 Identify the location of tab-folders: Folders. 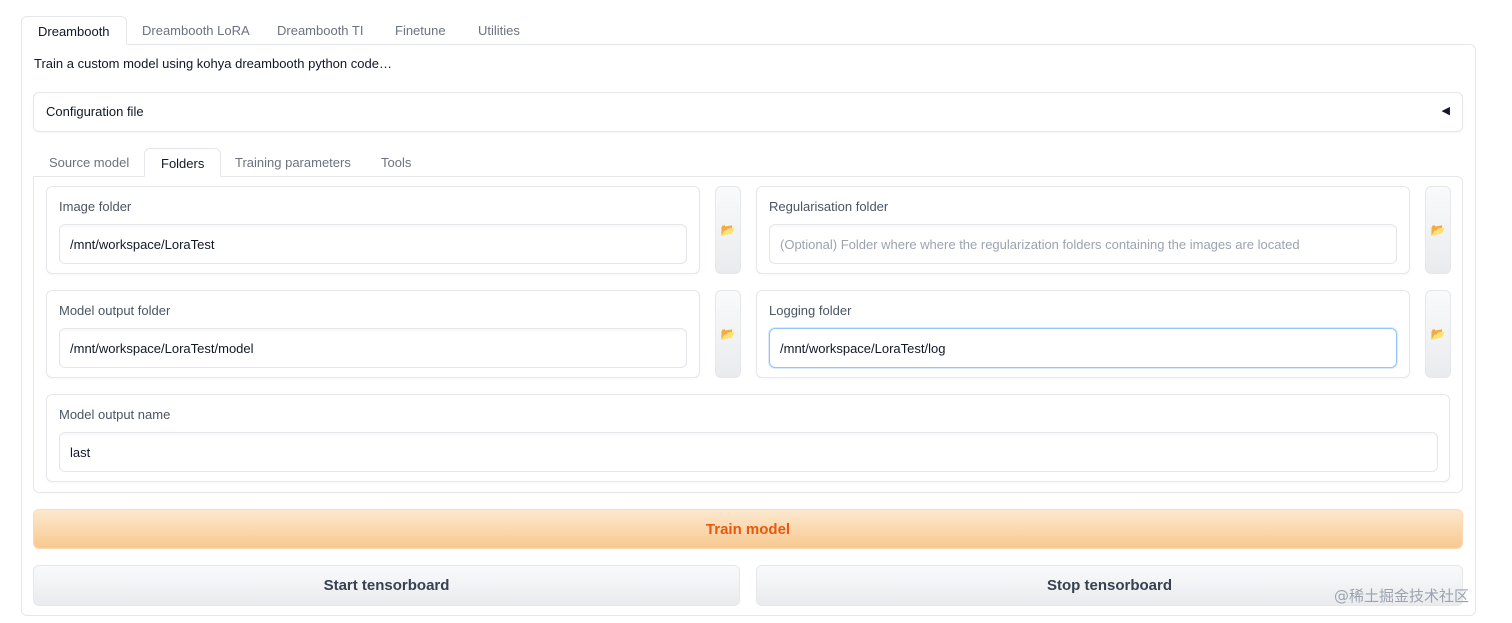
(183, 162).